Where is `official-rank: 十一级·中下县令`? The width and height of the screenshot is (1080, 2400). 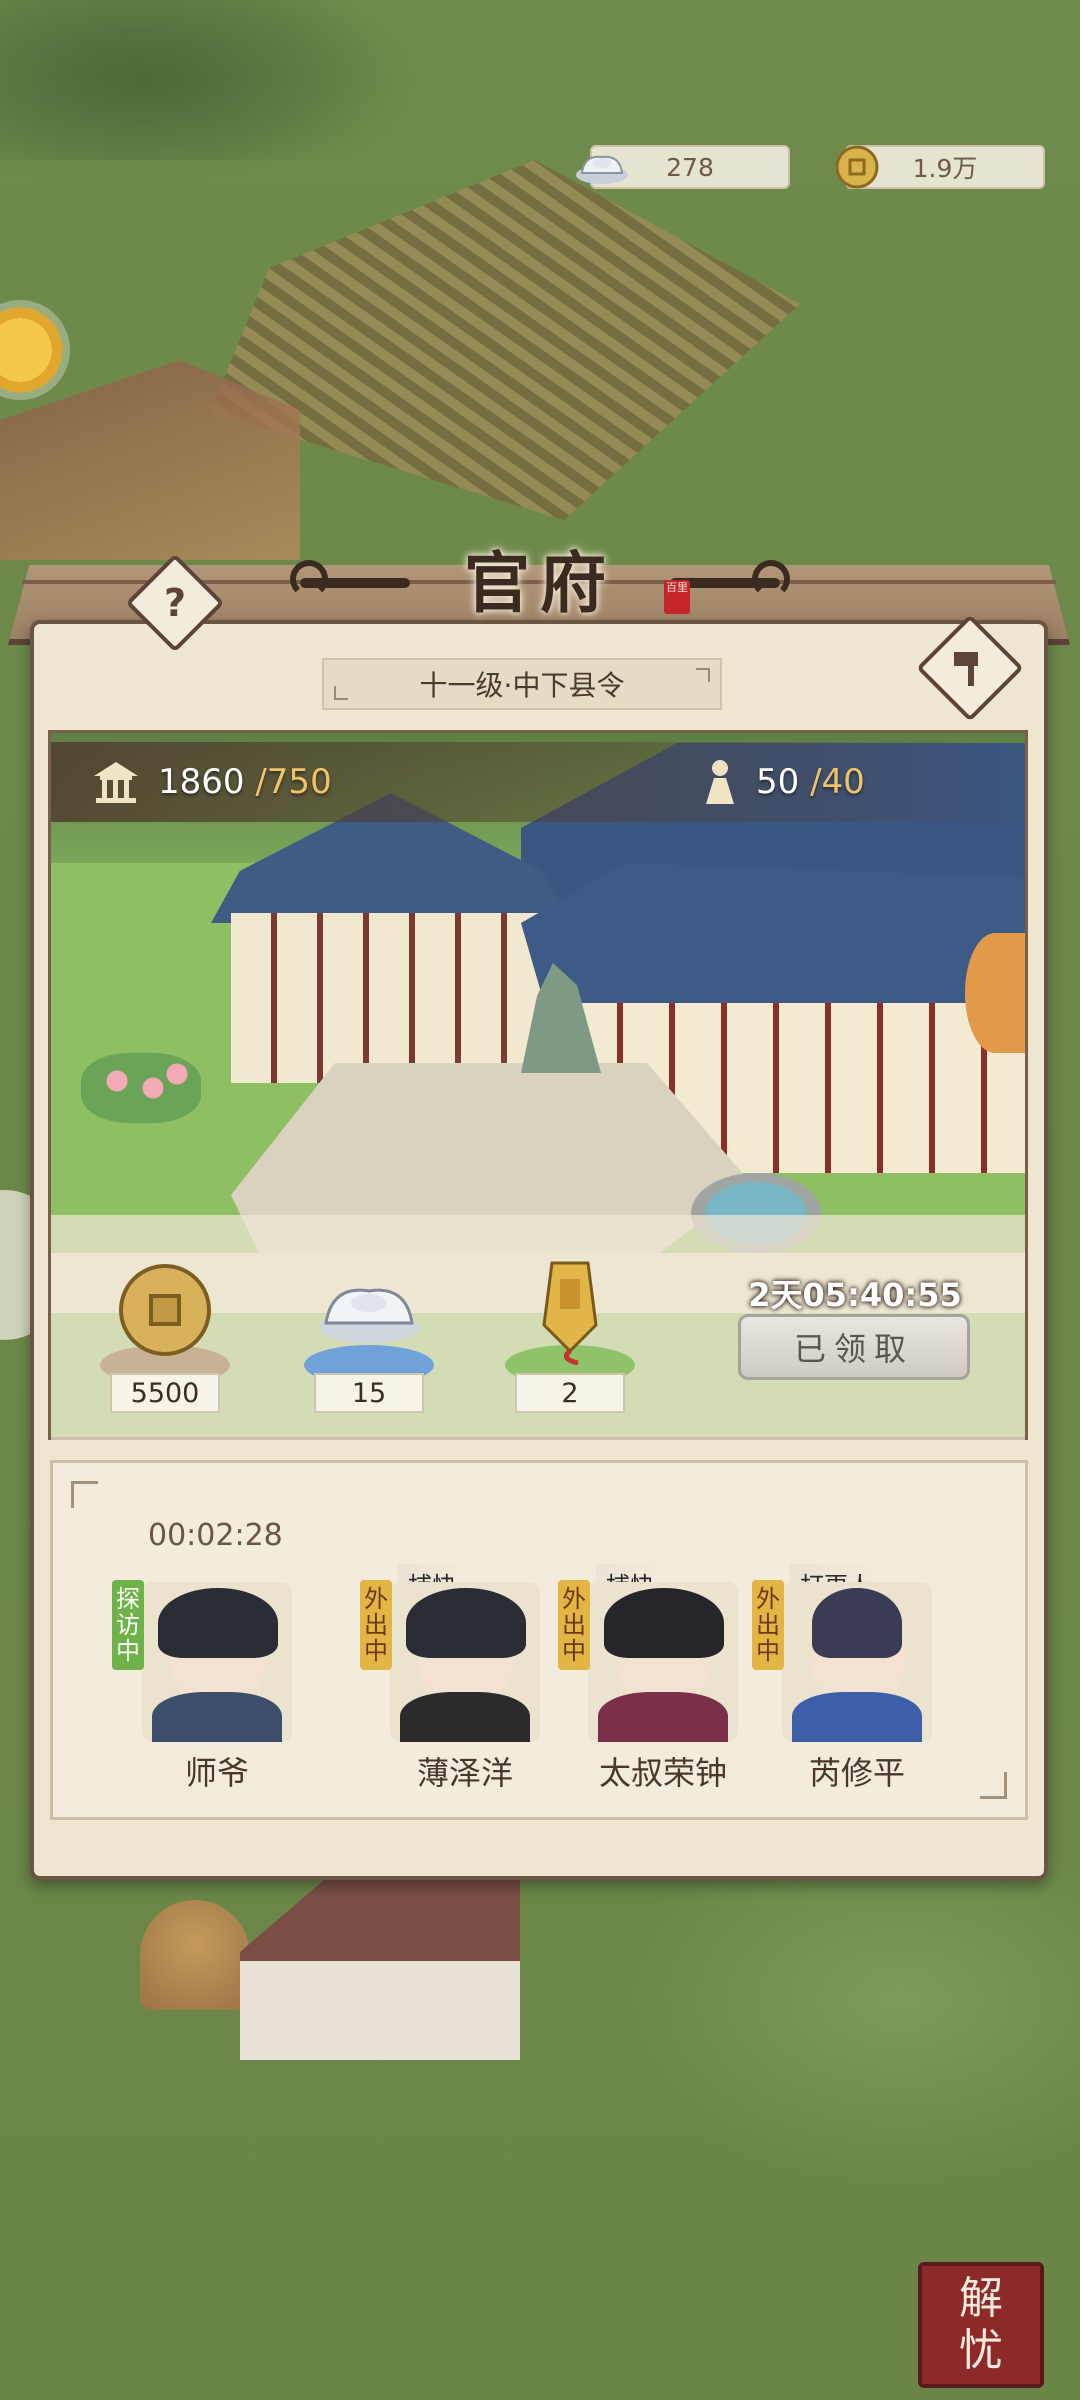 official-rank: 十一级·中下县令 is located at coordinates (522, 684).